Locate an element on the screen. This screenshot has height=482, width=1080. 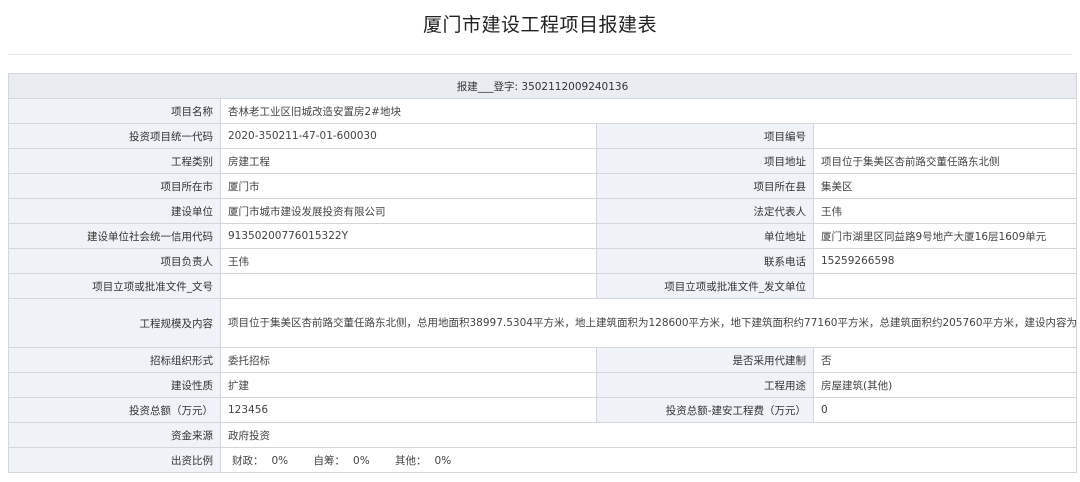
table-row: 工程类别 房建工程 项目地址 项目位于集美区杏前路交董任路东北侧 is located at coordinates (543, 161).